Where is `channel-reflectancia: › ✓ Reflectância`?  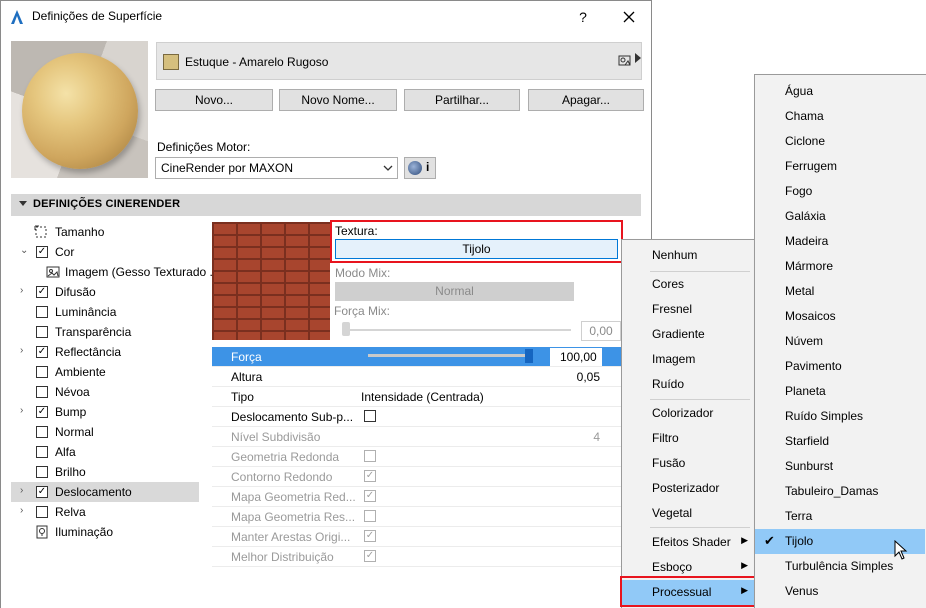 channel-reflectancia: › ✓ Reflectância is located at coordinates (105, 352).